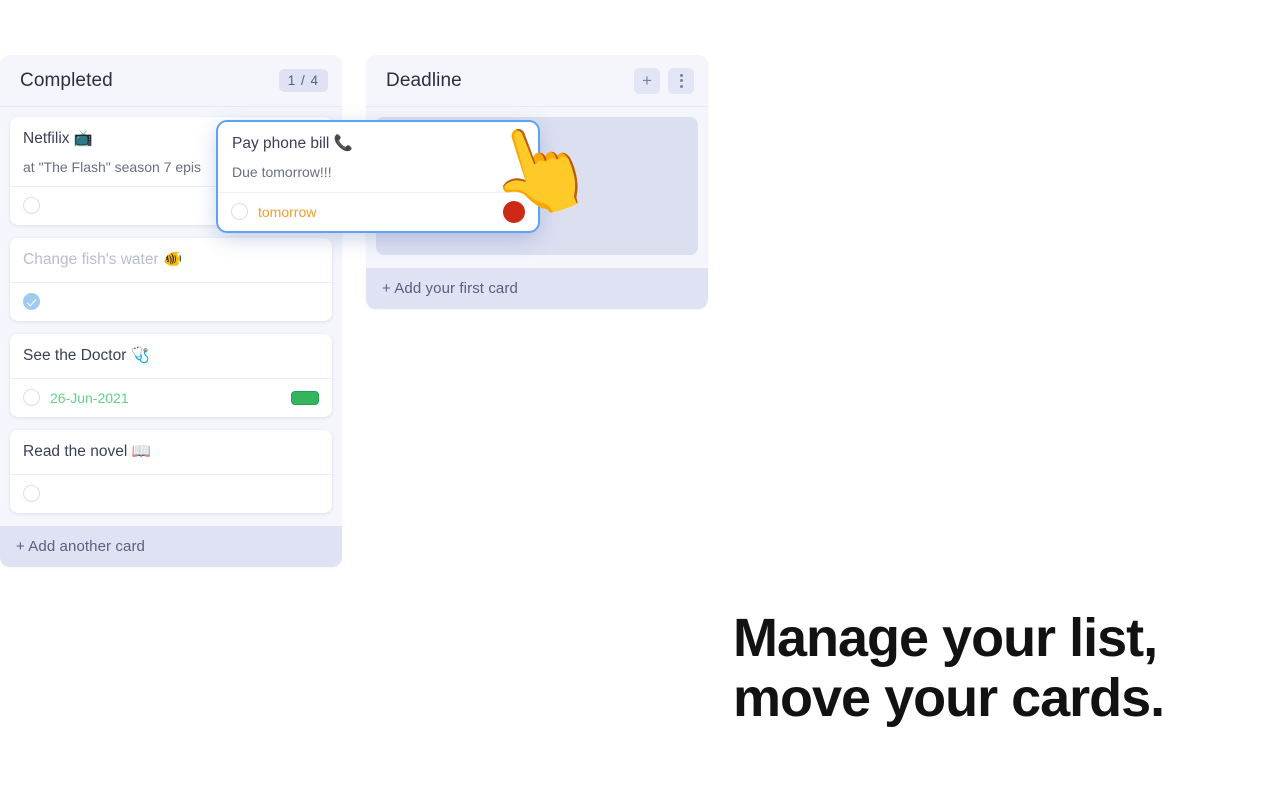 This screenshot has height=800, width=1280. I want to click on column-header-deadline: Deadline +, so click(537, 81).